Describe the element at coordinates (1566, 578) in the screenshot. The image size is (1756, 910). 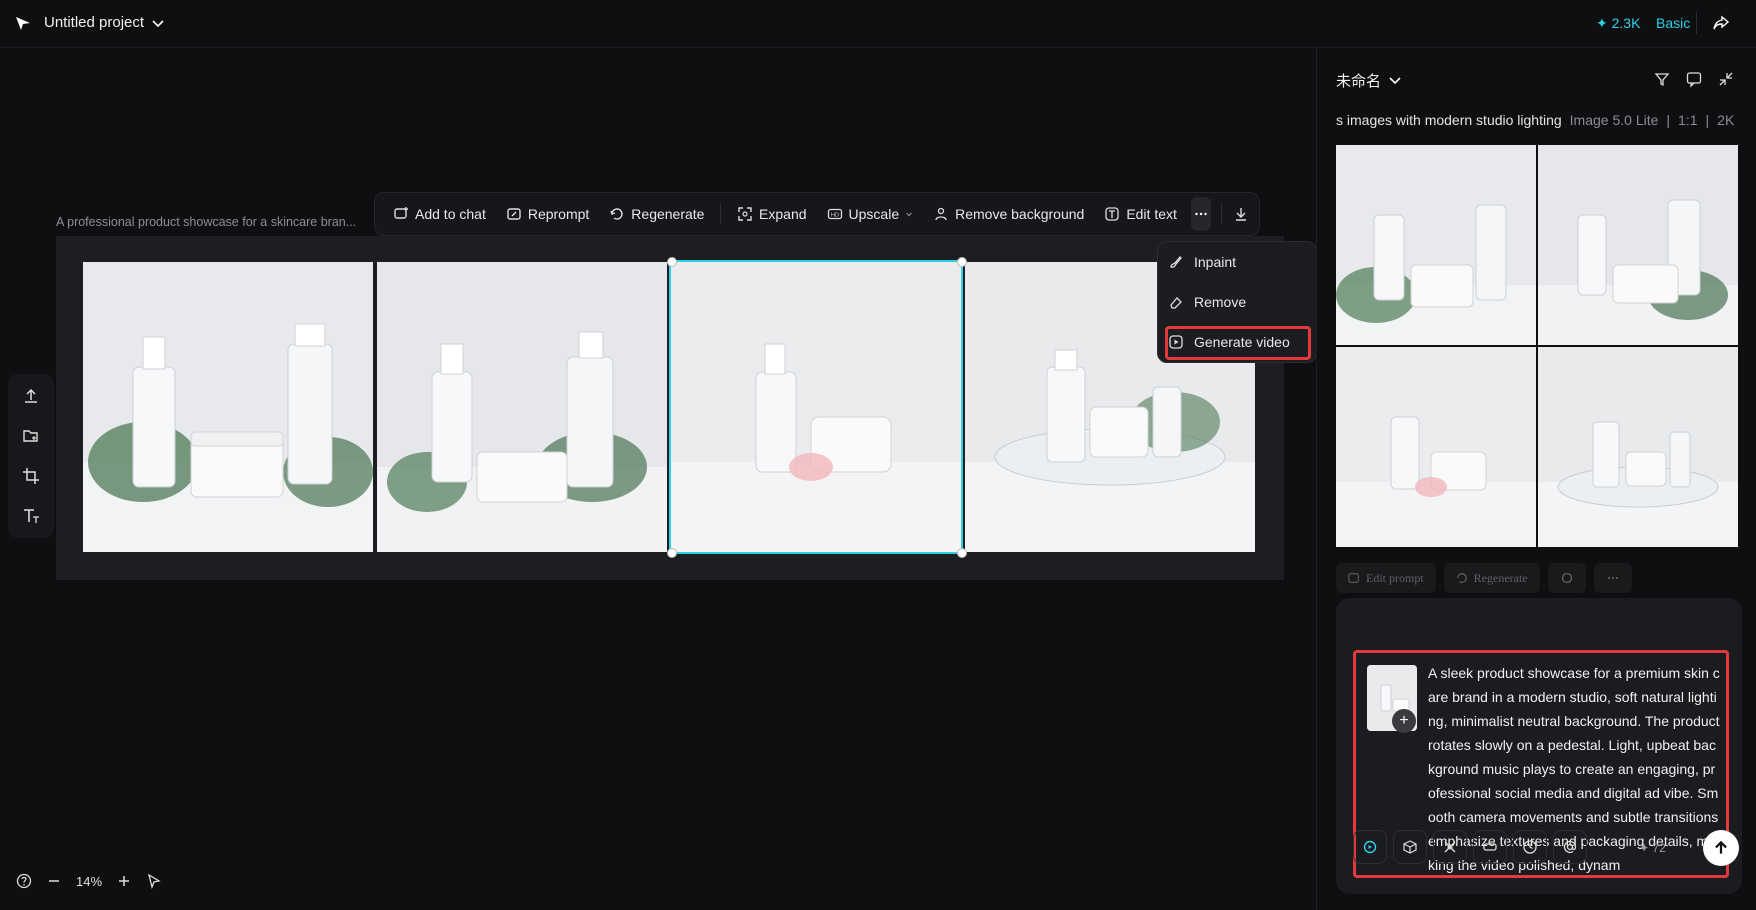
I see `variation-button` at that location.